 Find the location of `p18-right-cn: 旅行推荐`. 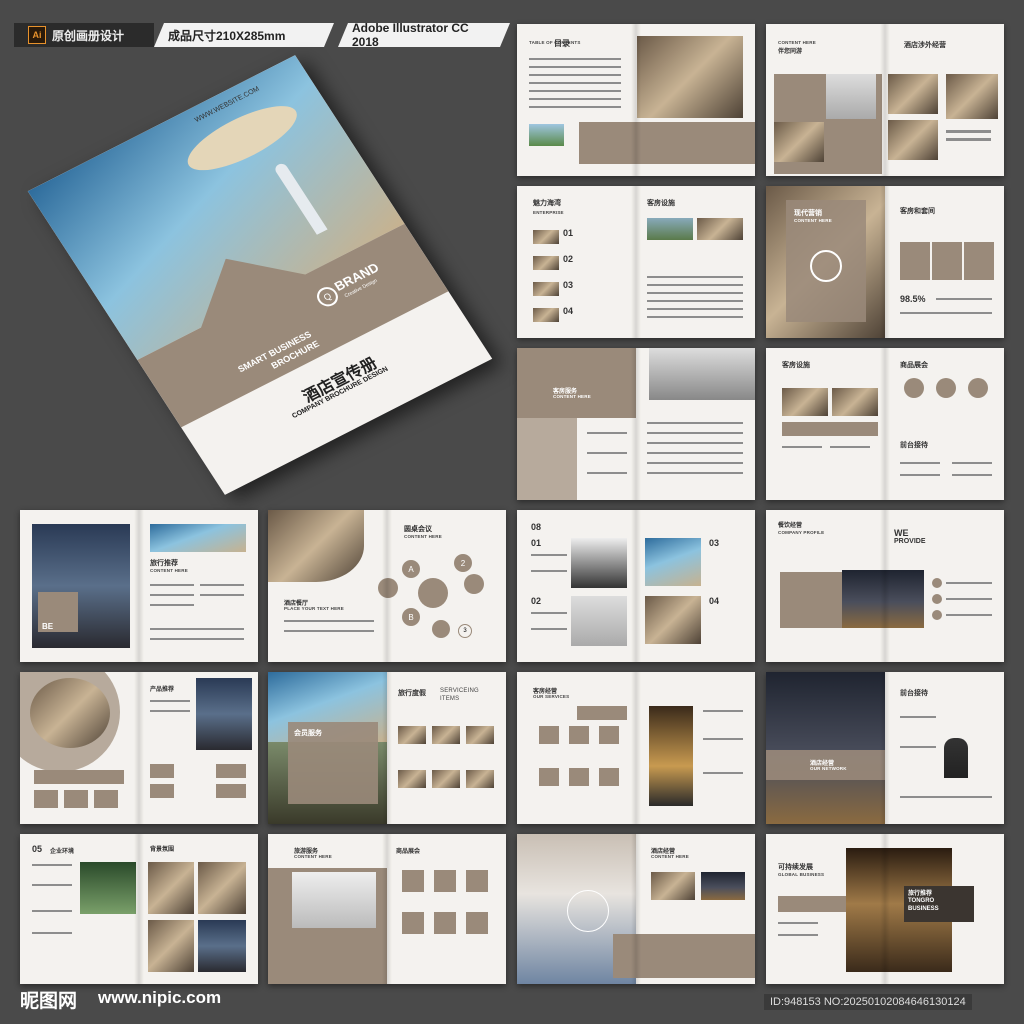

p18-right-cn: 旅行推荐 is located at coordinates (920, 894).